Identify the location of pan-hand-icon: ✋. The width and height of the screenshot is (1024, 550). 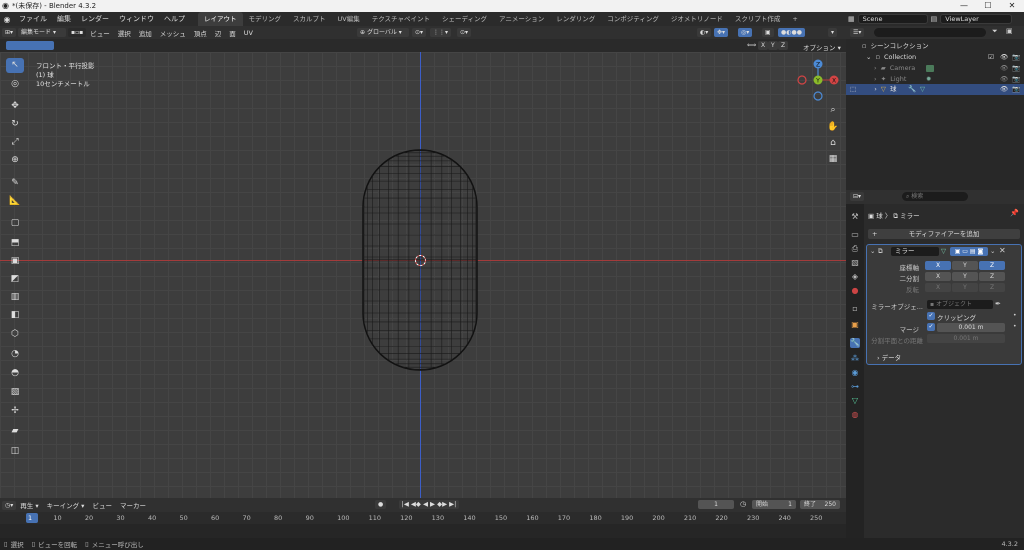
(833, 127).